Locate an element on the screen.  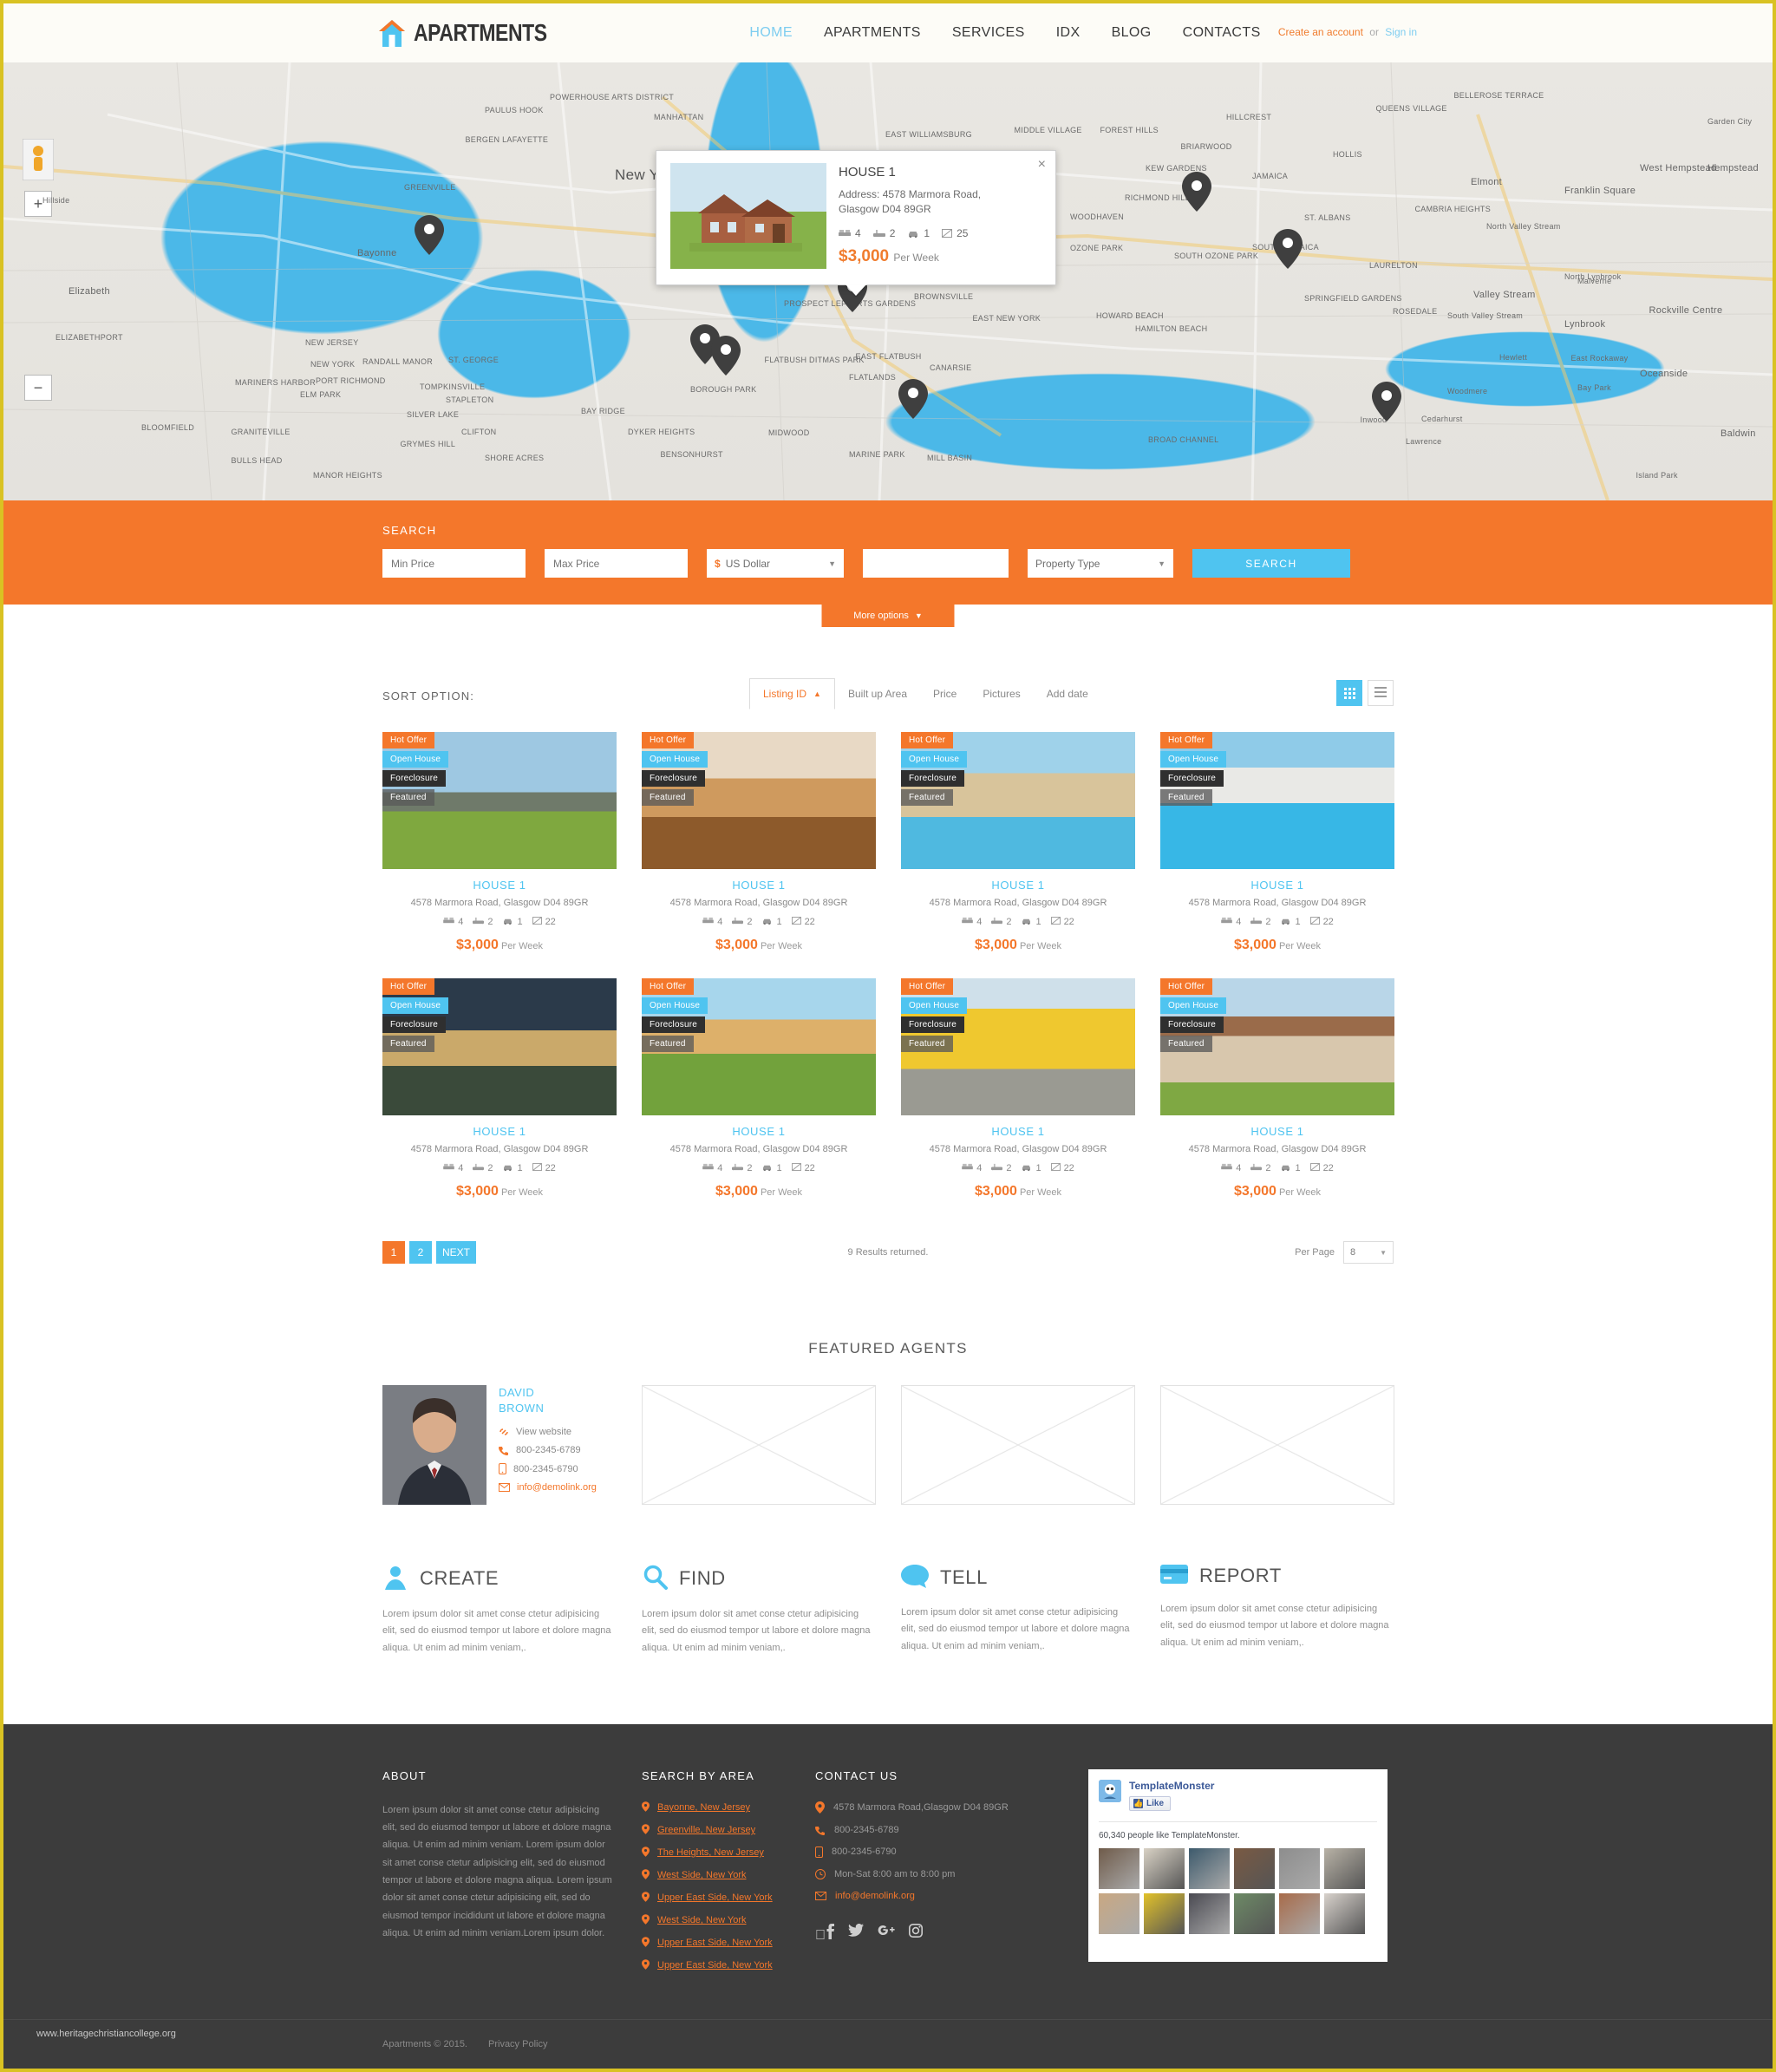
currency-select: $ US Dollar ▼ is located at coordinates (775, 564).